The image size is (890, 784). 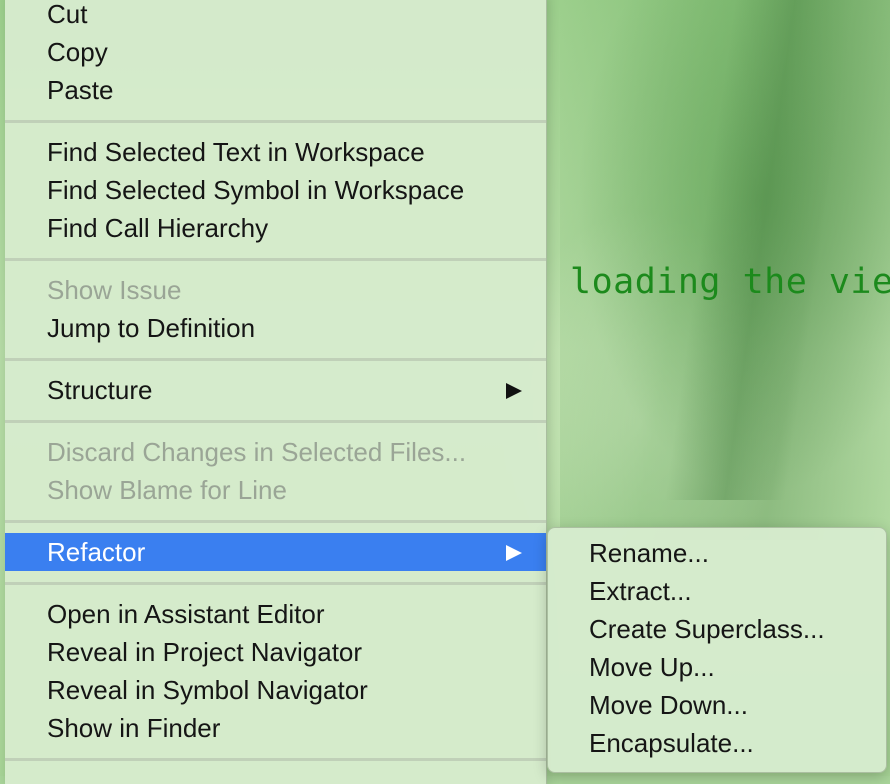 What do you see at coordinates (275, 652) in the screenshot?
I see `menu-item-reveal-in-project-navigator: Reveal in Project Navigator` at bounding box center [275, 652].